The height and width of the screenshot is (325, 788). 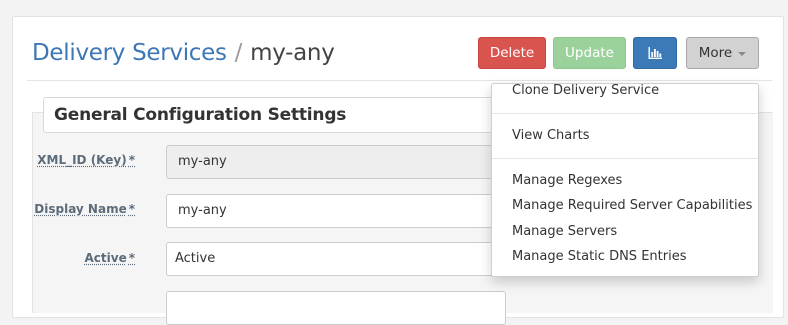 I want to click on menu-item-manage-servers: Manage Servers, so click(x=564, y=232).